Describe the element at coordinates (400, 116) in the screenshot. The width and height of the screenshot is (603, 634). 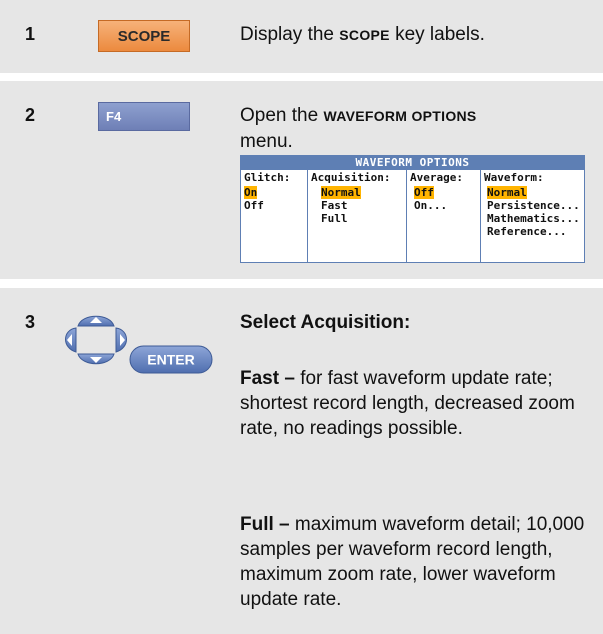
I see `step-2-menu-name: WAVEFORM OPTIONS` at that location.